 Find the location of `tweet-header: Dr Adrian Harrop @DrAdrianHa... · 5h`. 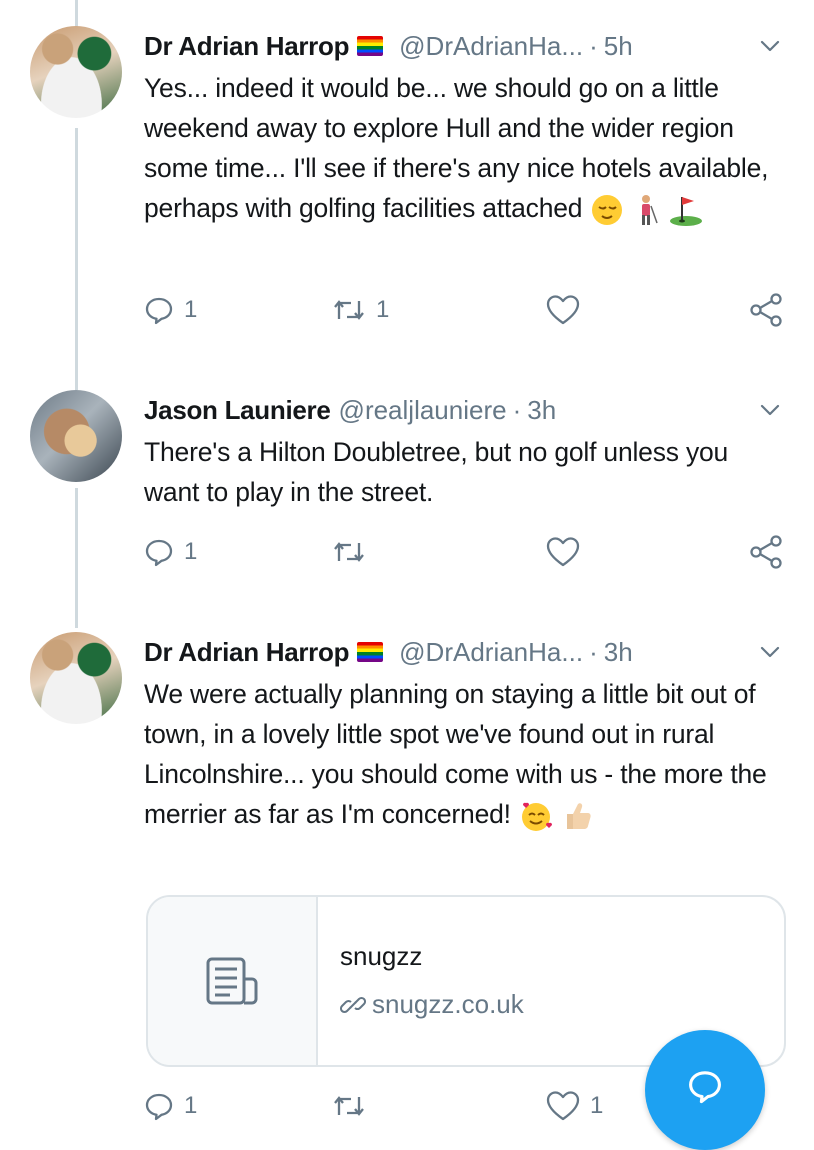

tweet-header: Dr Adrian Harrop @DrAdrianHa... · 5h is located at coordinates (464, 46).